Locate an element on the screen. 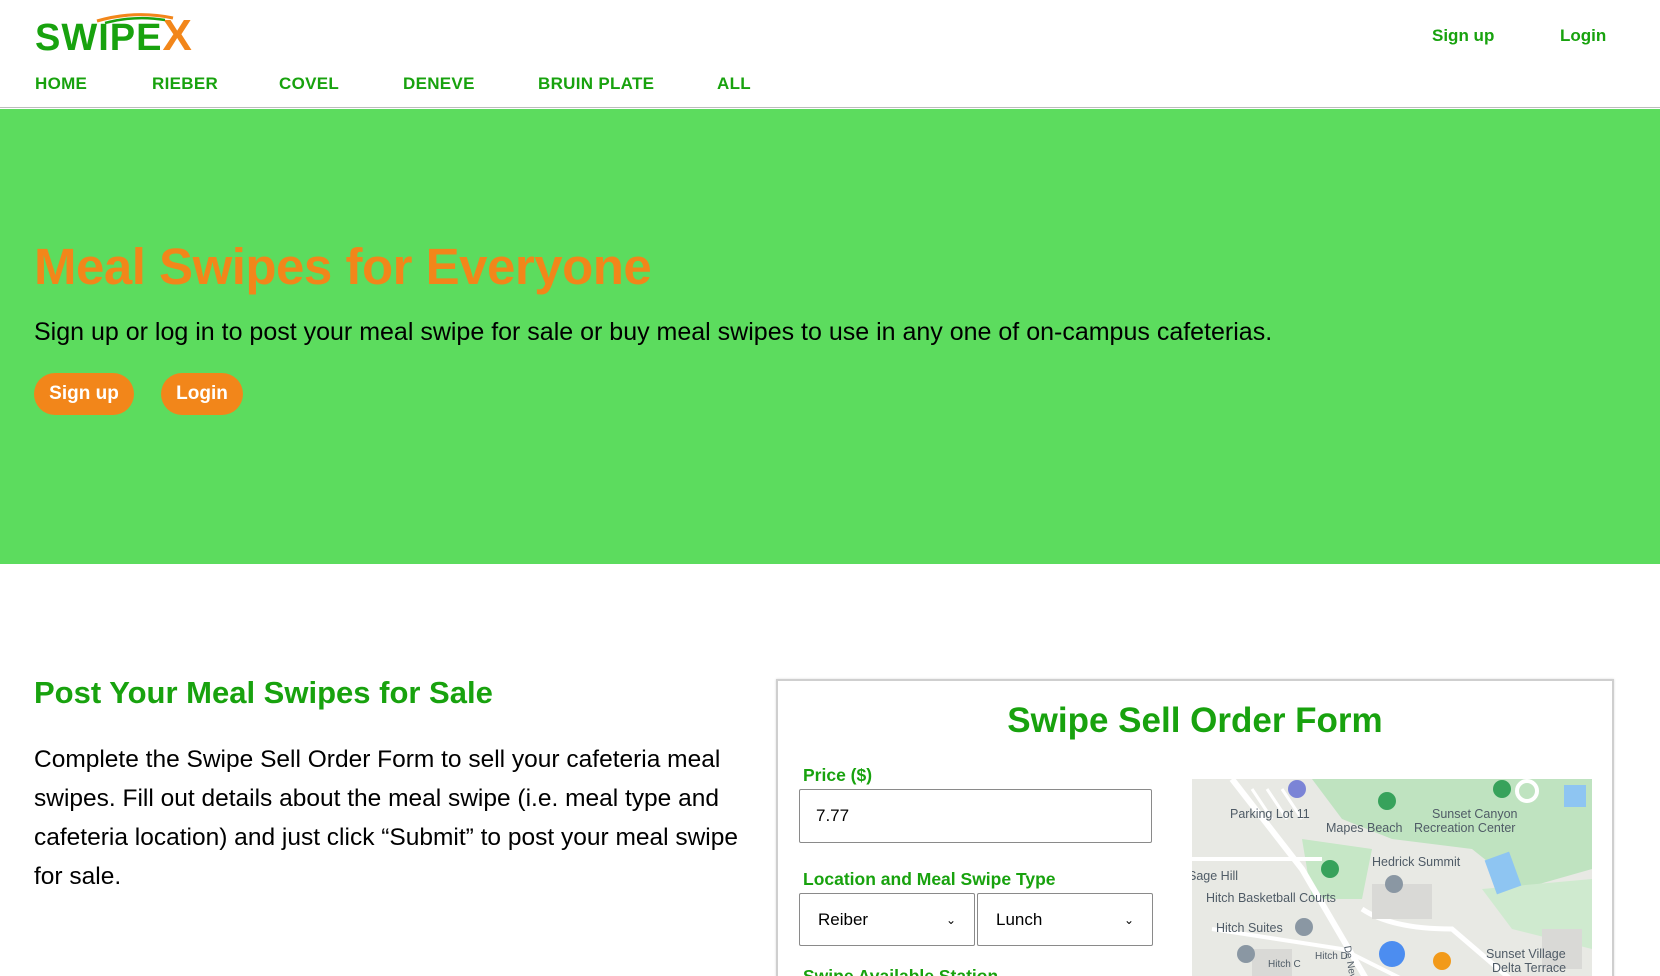 Image resolution: width=1660 pixels, height=976 pixels. location-select: Reiber ⌄ is located at coordinates (887, 919).